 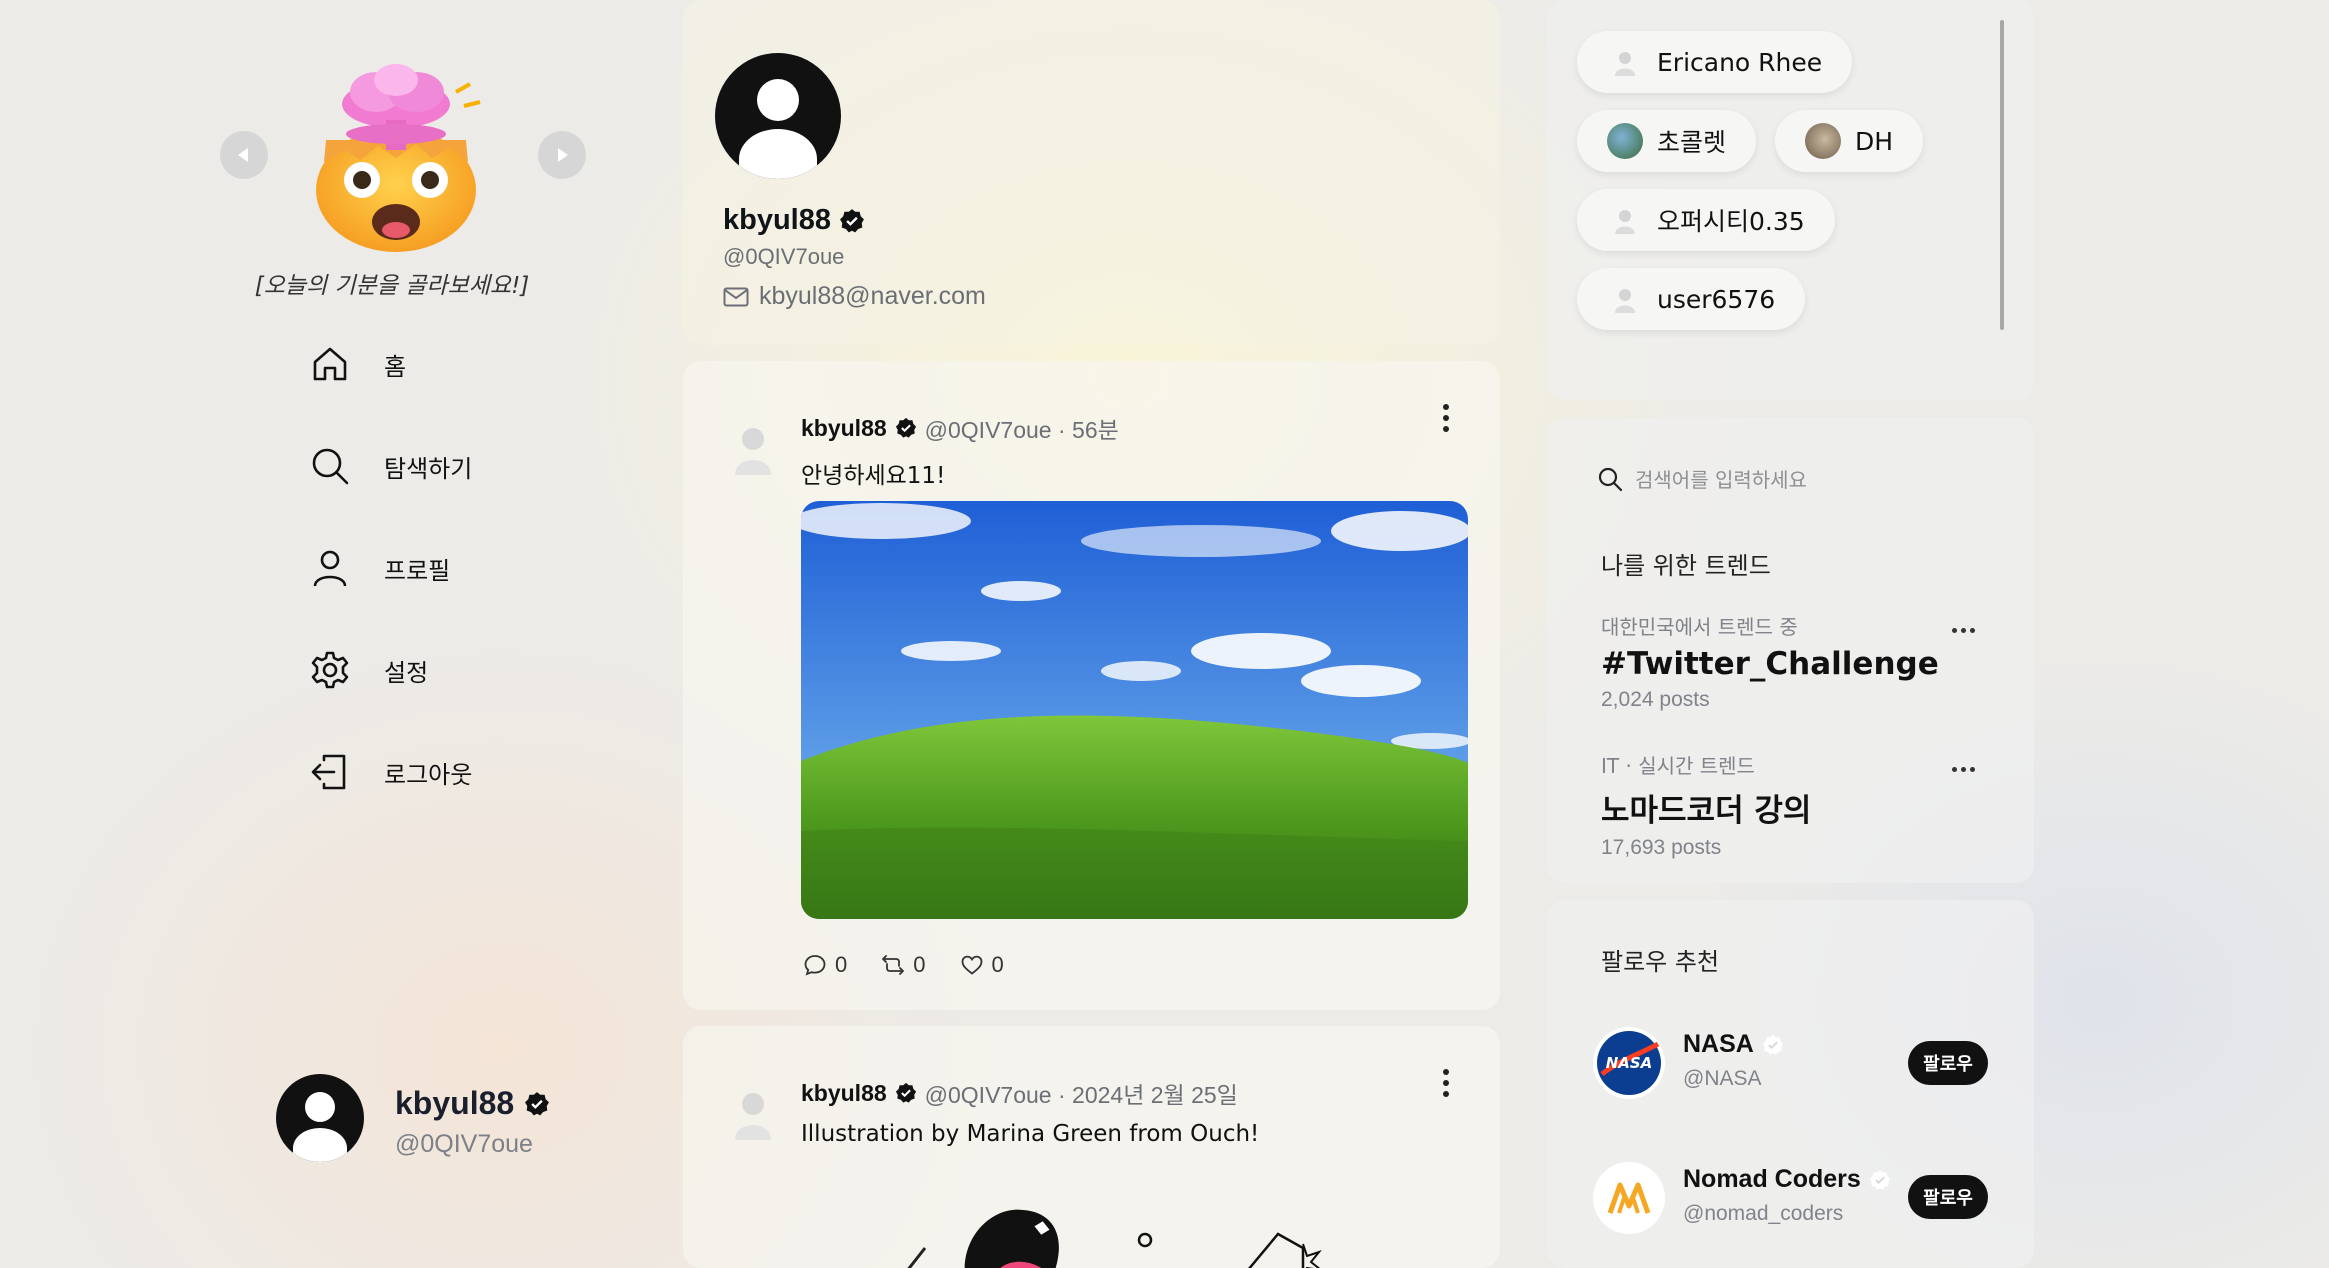 I want to click on users-panel: Ericano Rhee 초콜렛 DH 오퍼시티0.35 user6576, so click(x=1790, y=200).